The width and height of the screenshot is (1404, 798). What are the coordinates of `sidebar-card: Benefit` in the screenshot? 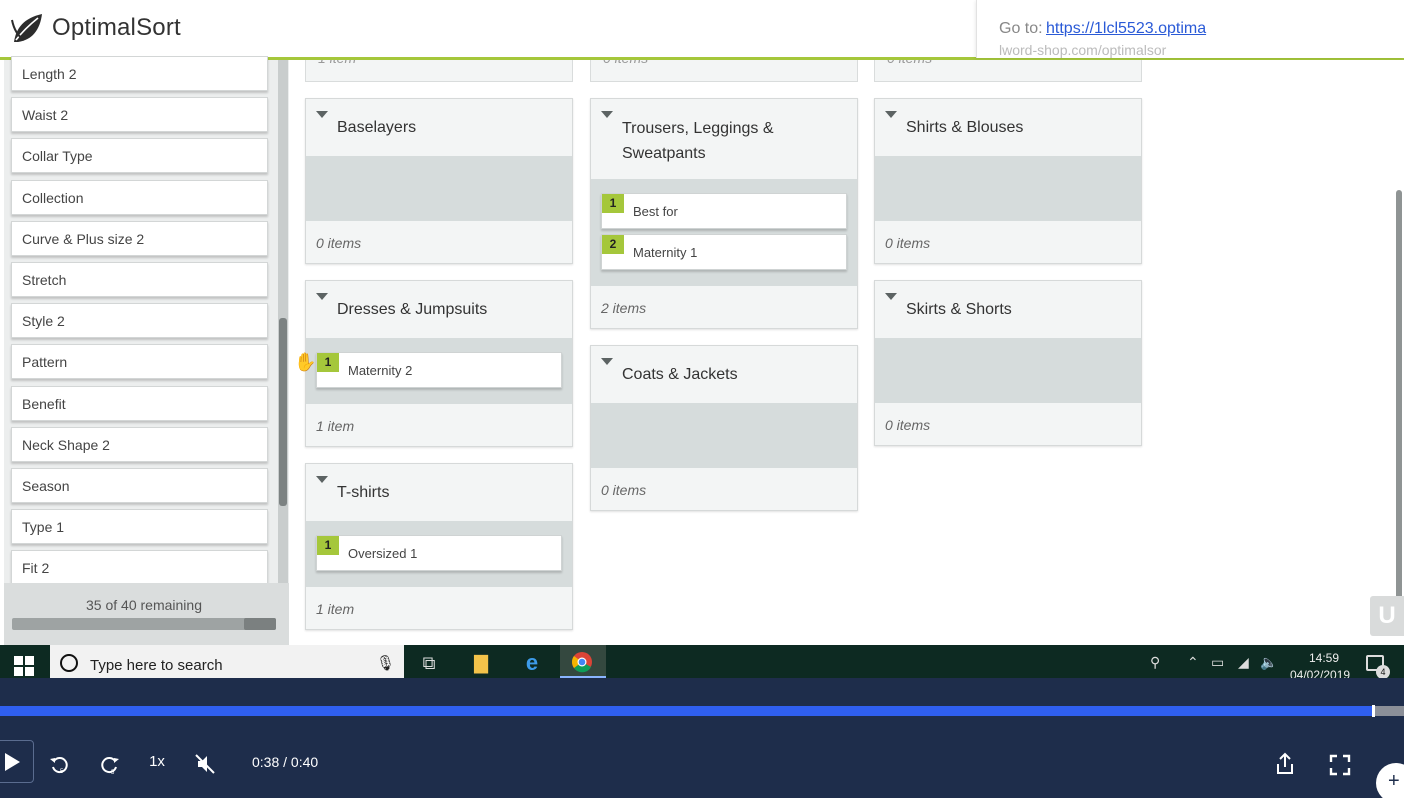 It's located at (139, 403).